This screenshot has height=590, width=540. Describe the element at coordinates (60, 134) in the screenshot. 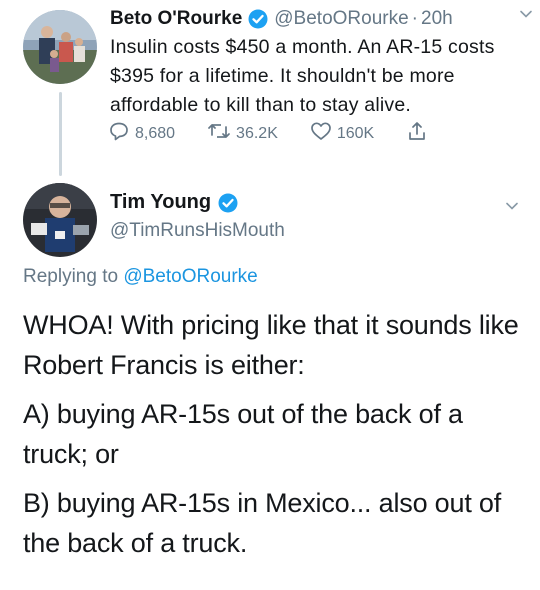

I see `thread-connector-line` at that location.